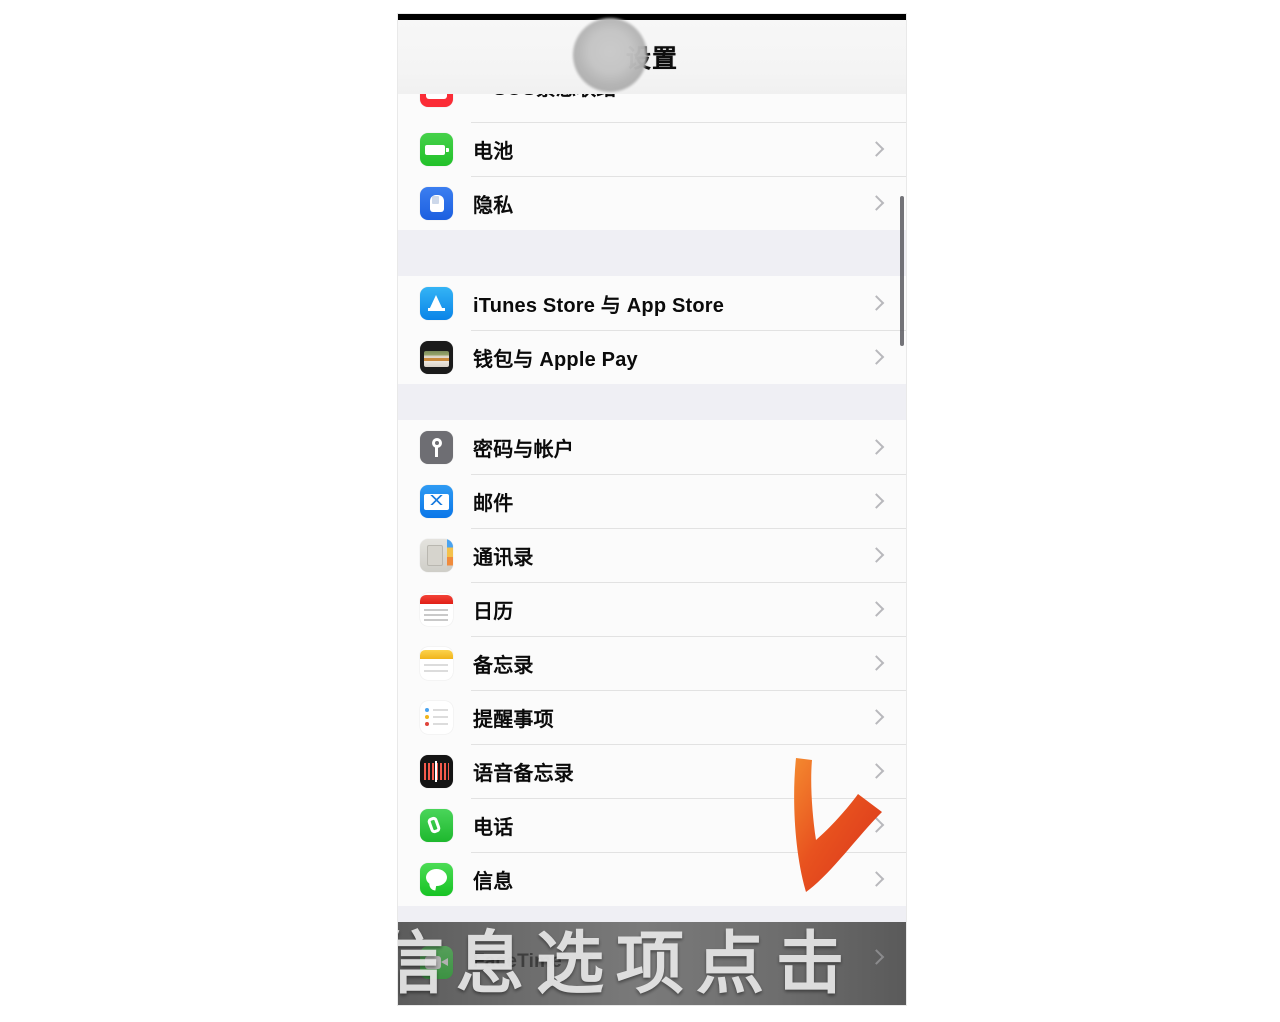  I want to click on list-item-label: SOS紧急联络, so click(555, 97).